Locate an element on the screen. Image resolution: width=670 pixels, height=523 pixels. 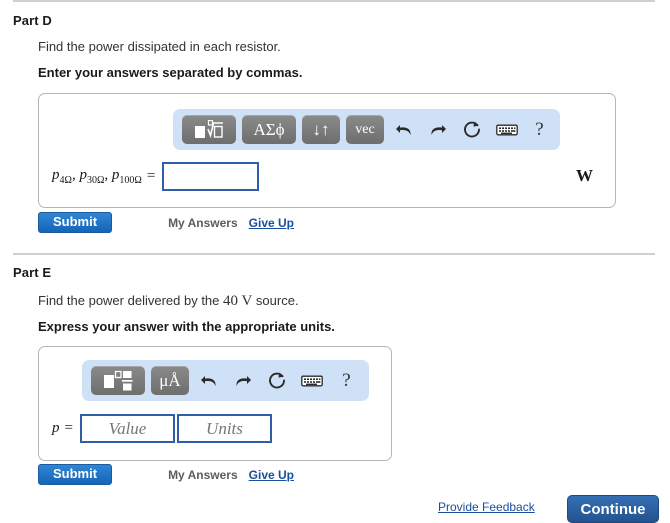
part-e-question-prefix: Find the power delivered by the is located at coordinates (130, 300).